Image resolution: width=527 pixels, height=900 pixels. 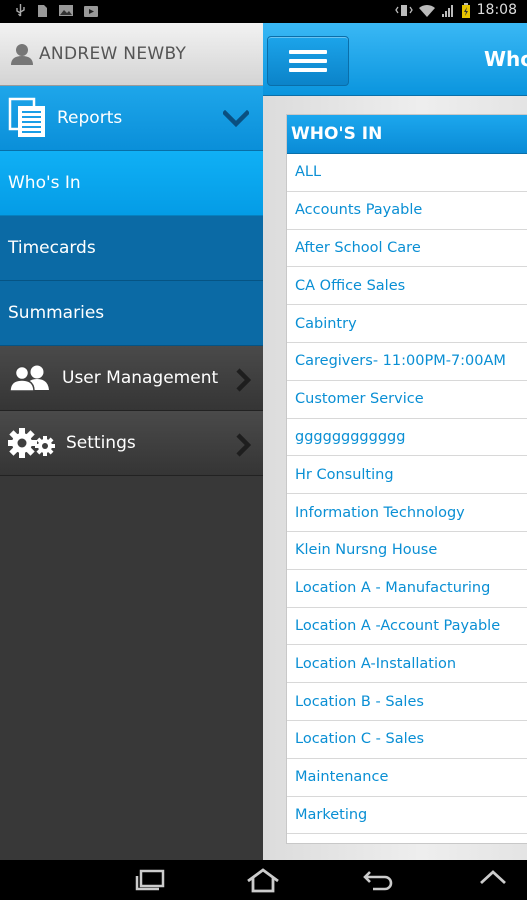 What do you see at coordinates (407, 173) in the screenshot?
I see `list-item: ALL` at bounding box center [407, 173].